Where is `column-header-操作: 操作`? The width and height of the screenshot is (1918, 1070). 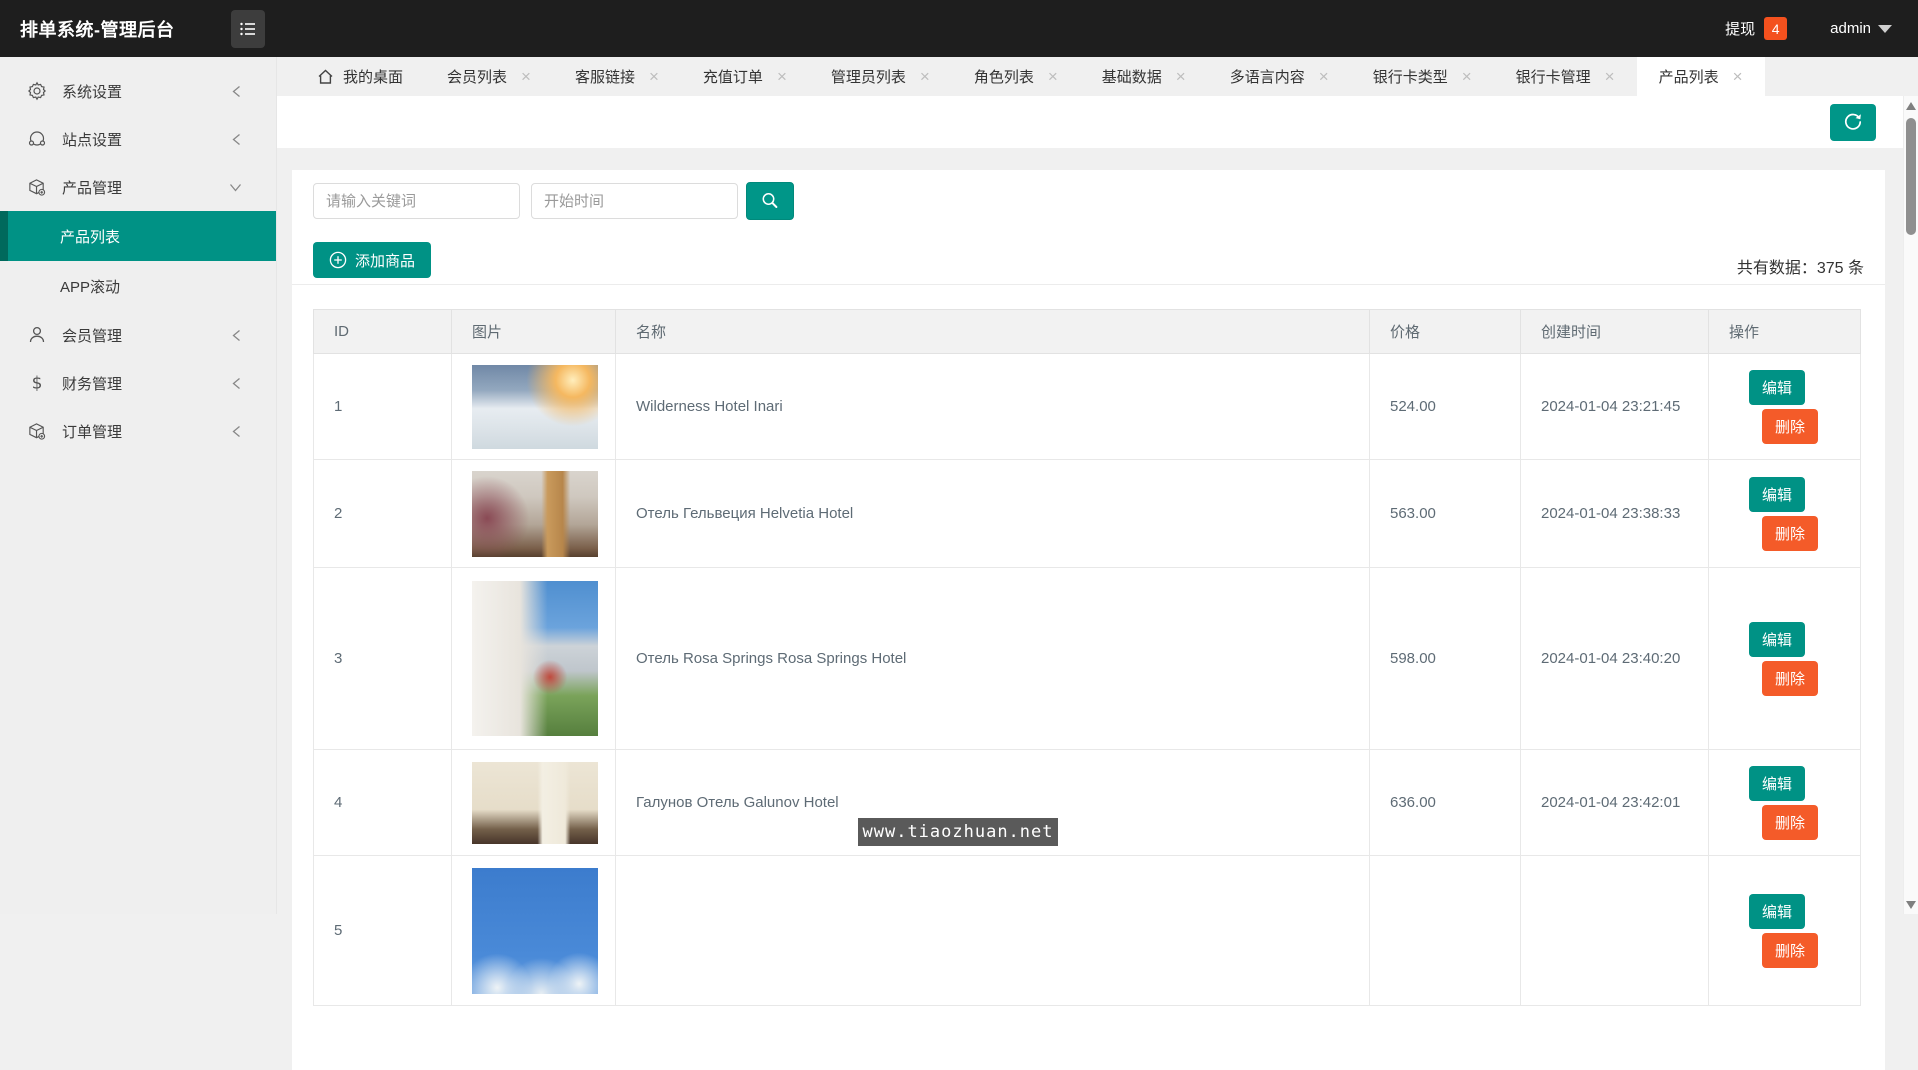 column-header-操作: 操作 is located at coordinates (1784, 331).